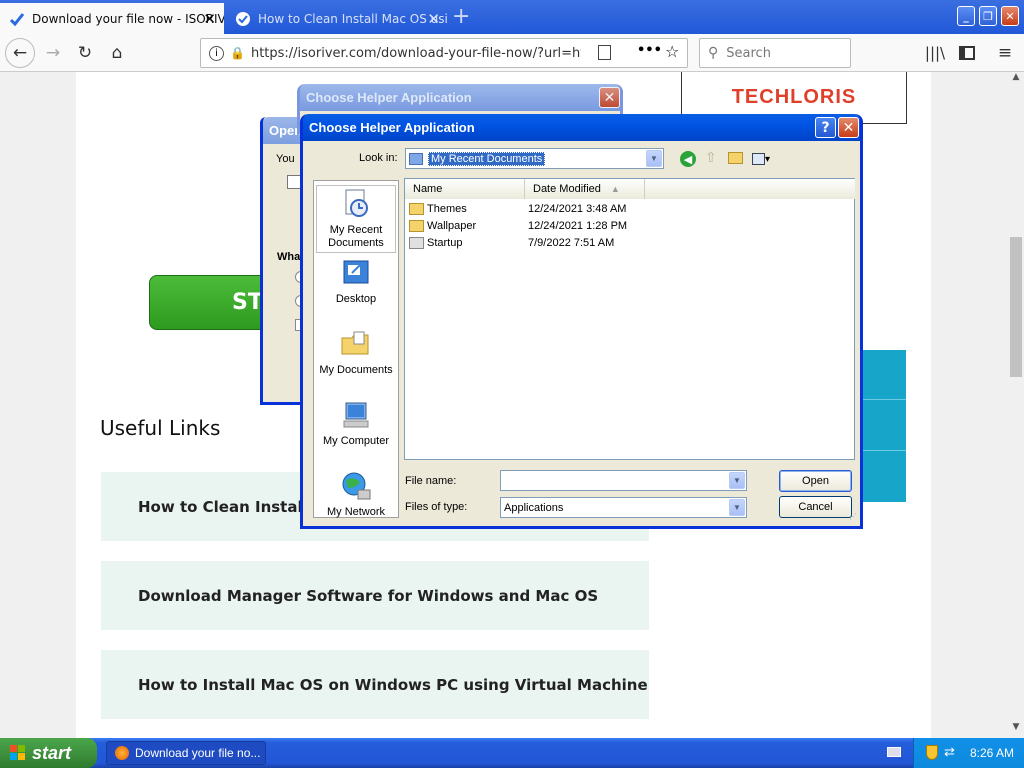  What do you see at coordinates (825, 127) in the screenshot?
I see `help-icon: ?` at bounding box center [825, 127].